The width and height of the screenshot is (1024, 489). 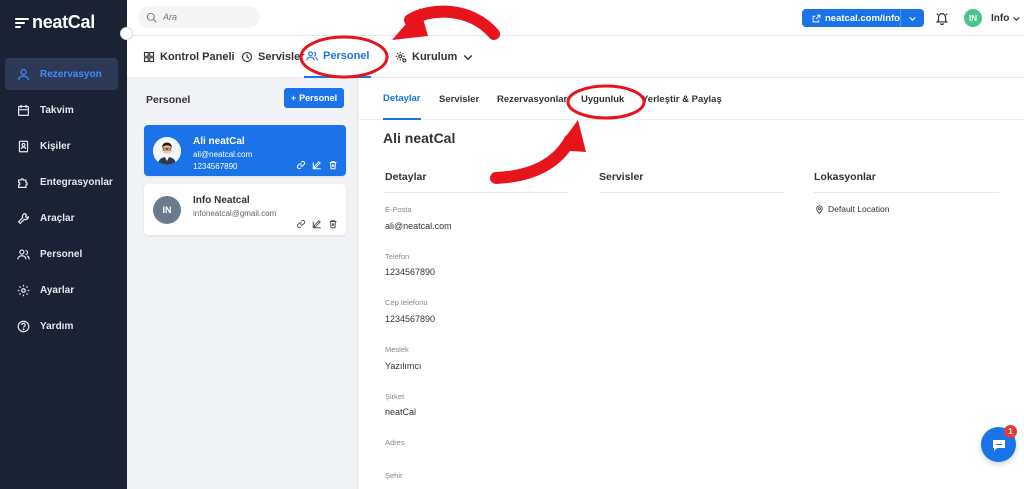 What do you see at coordinates (149, 57) in the screenshot?
I see `dashboard-icon` at bounding box center [149, 57].